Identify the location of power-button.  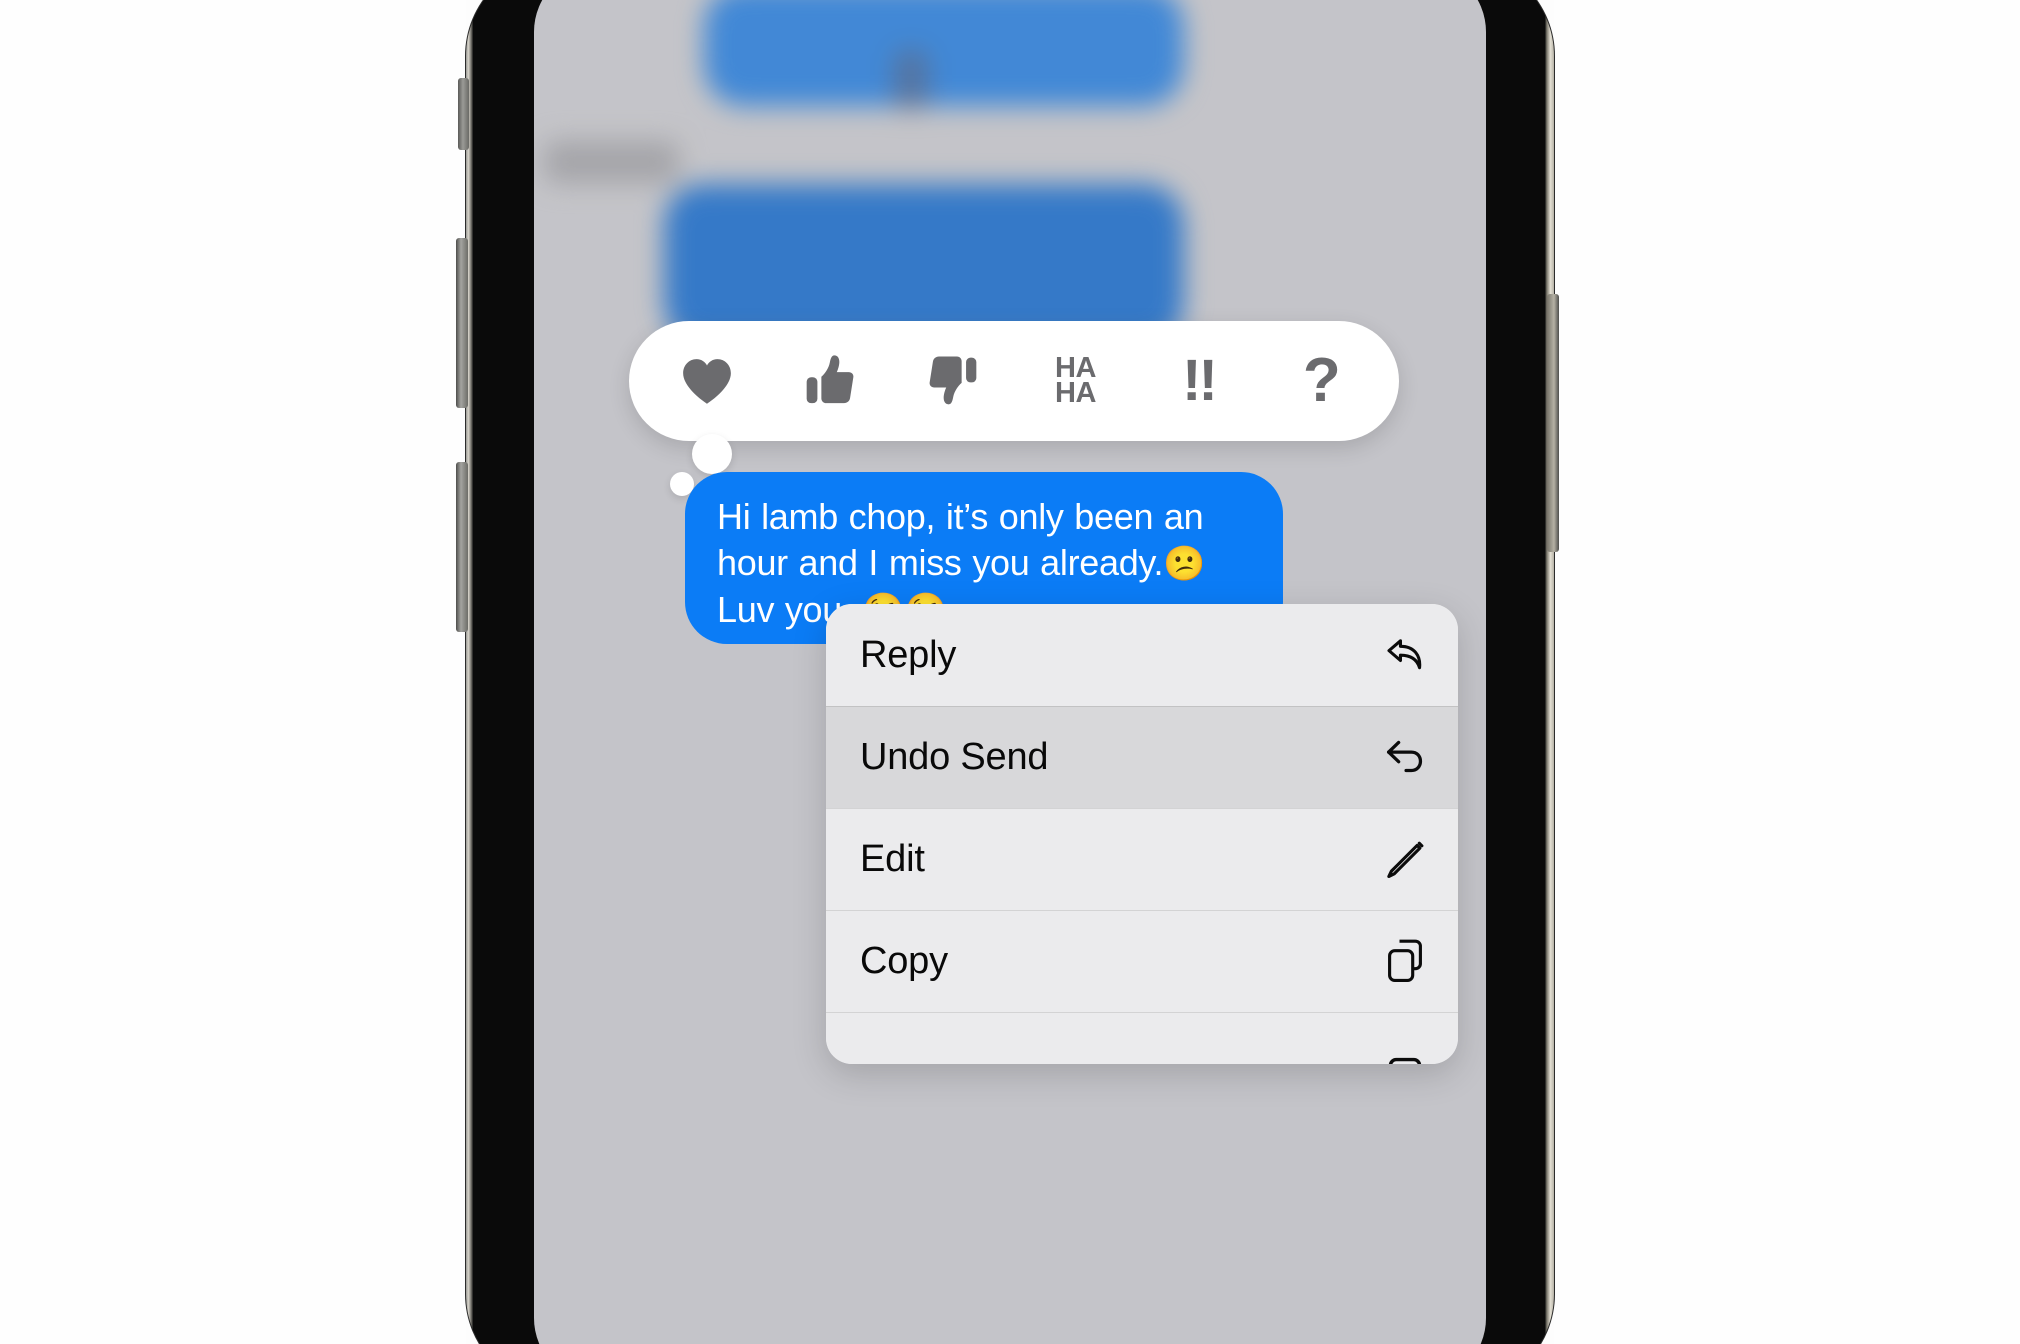
(1553, 423).